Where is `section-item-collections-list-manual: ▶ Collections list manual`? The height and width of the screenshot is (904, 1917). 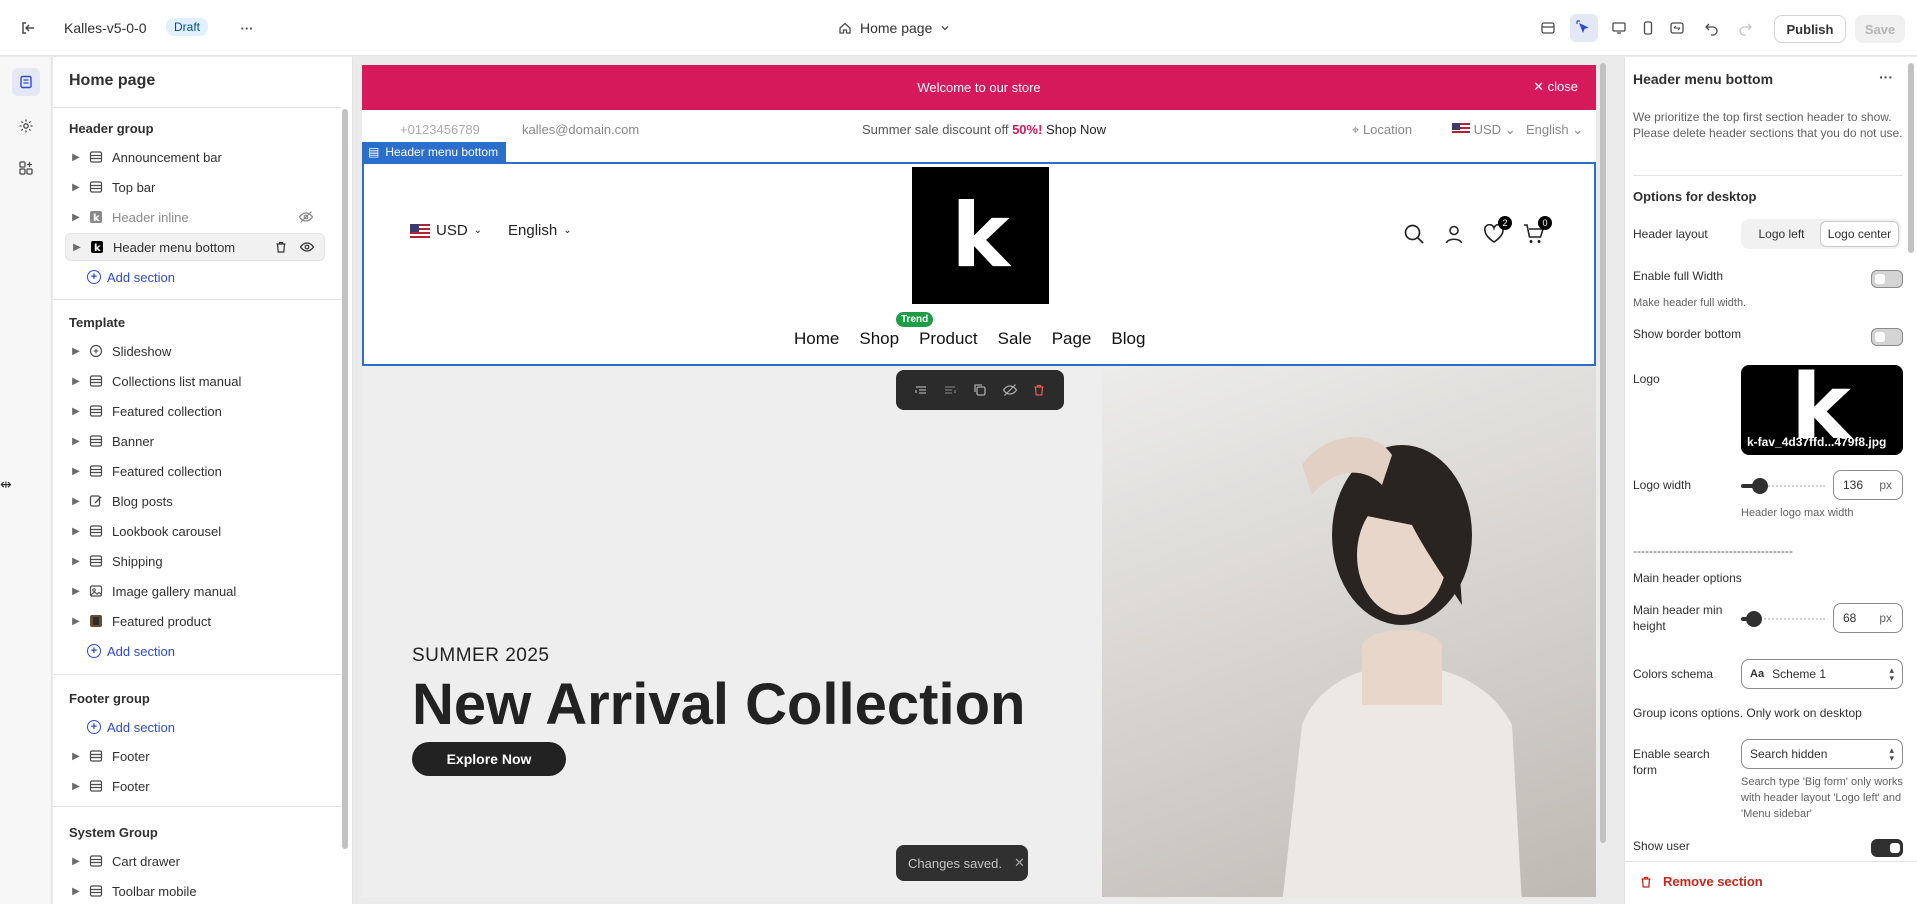 section-item-collections-list-manual: ▶ Collections list manual is located at coordinates (195, 381).